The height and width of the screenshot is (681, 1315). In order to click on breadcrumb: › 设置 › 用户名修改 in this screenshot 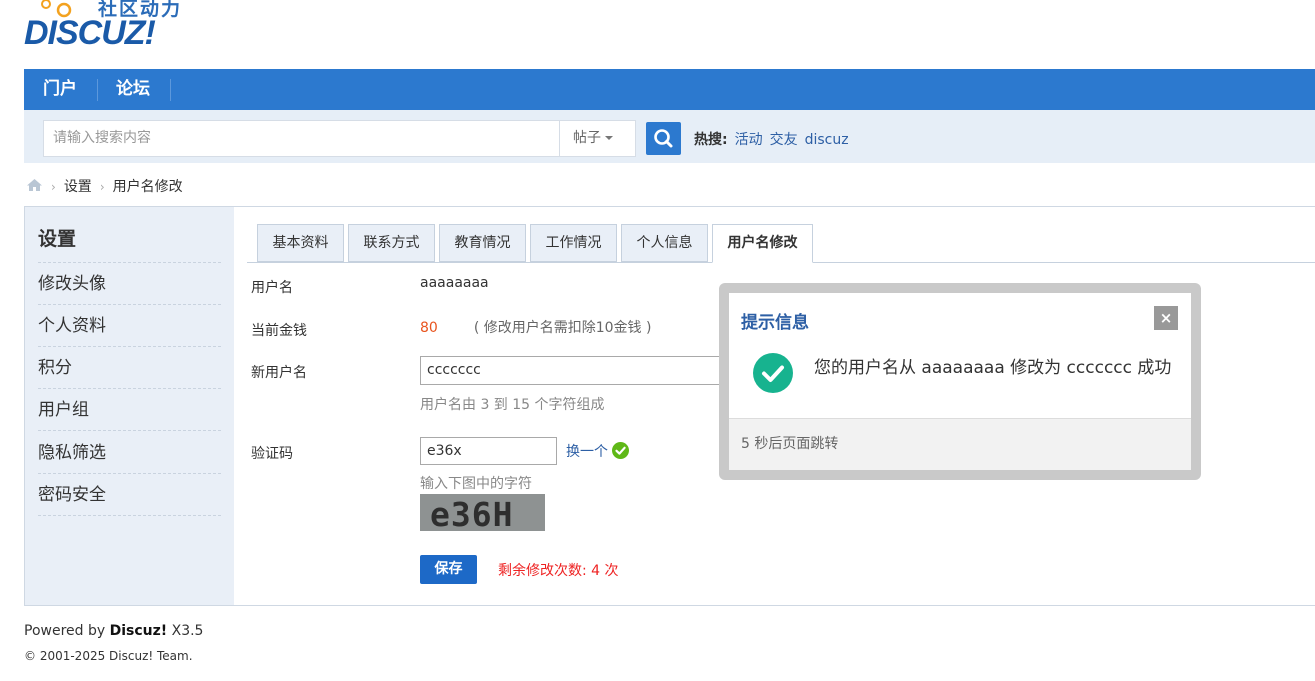, I will do `click(104, 186)`.